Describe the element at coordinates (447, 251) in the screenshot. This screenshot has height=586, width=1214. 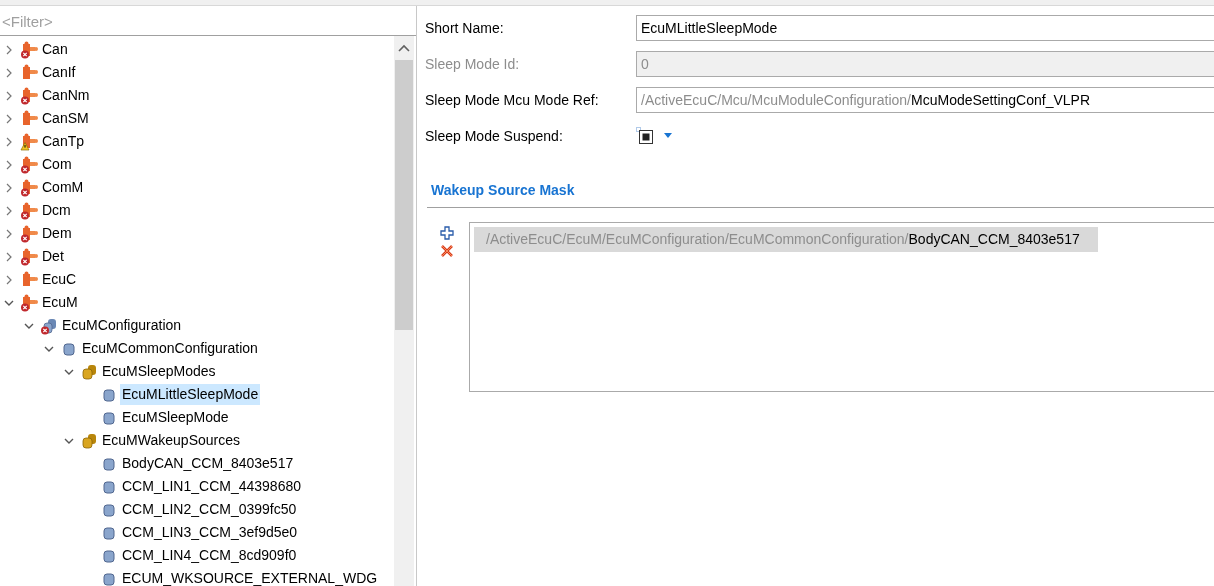
I see `delete-icon` at that location.